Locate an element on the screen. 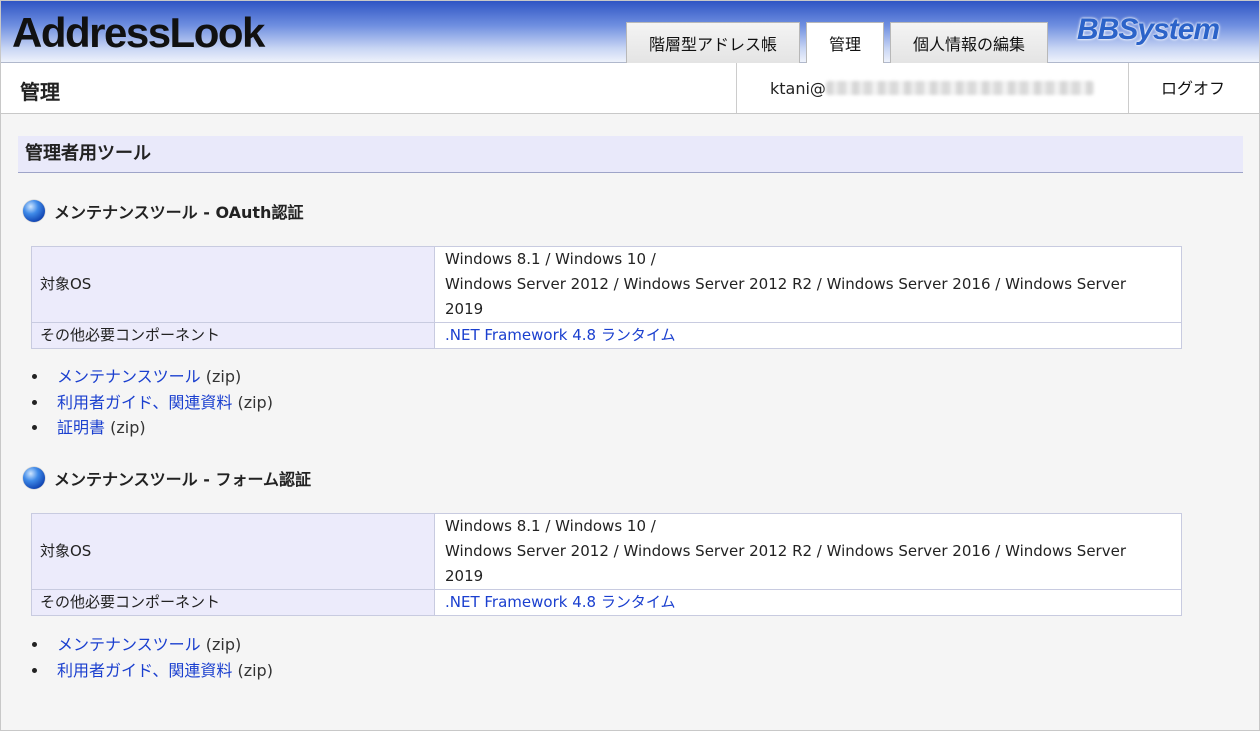 The width and height of the screenshot is (1260, 731). main-tabs: 階層型アドレス帳 管理 個人情報の編集 is located at coordinates (840, 43).